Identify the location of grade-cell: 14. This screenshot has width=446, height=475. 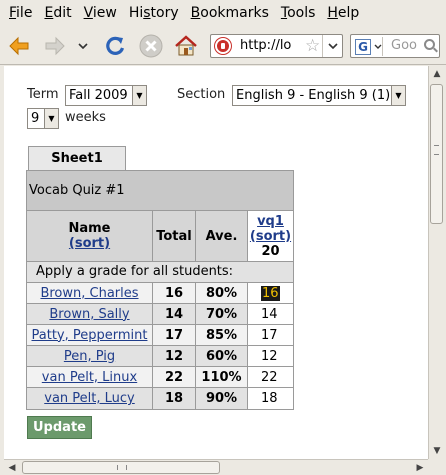
(270, 314).